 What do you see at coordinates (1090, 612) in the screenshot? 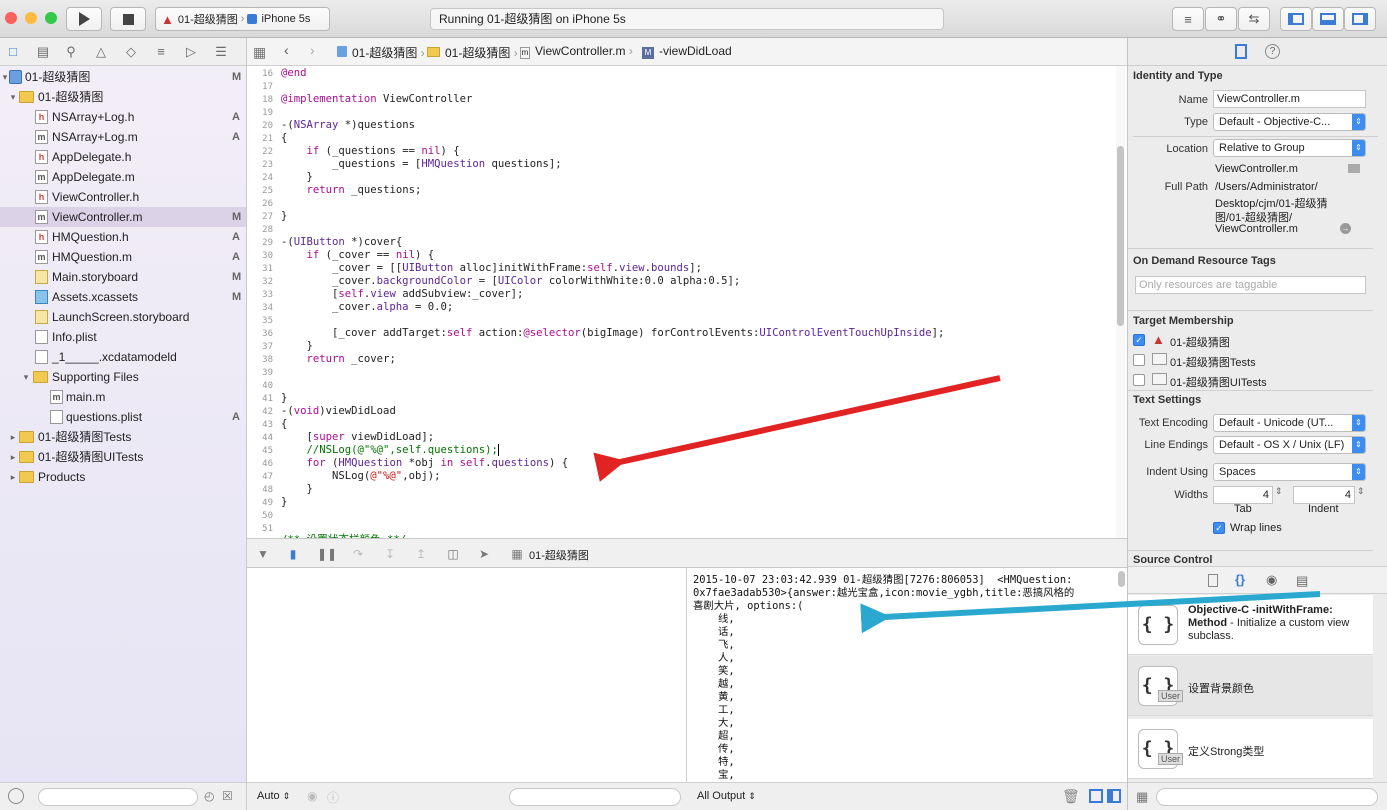
I see `blue-arrow` at bounding box center [1090, 612].